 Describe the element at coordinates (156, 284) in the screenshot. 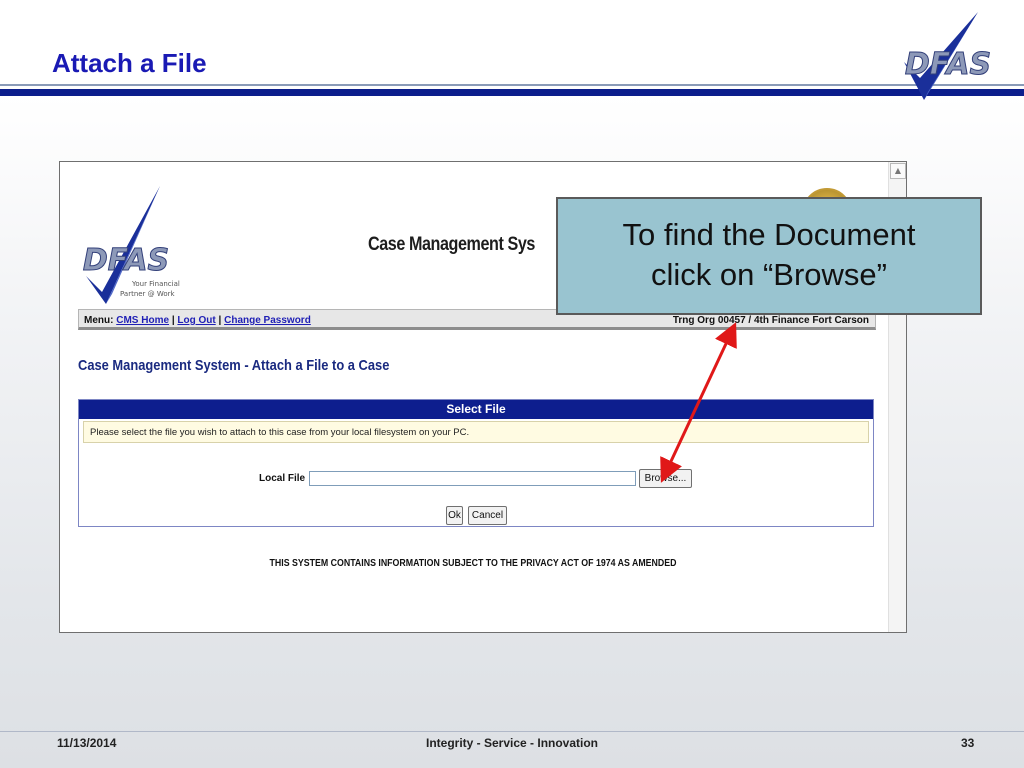

I see `logo-tagline-1: Your Financial` at that location.